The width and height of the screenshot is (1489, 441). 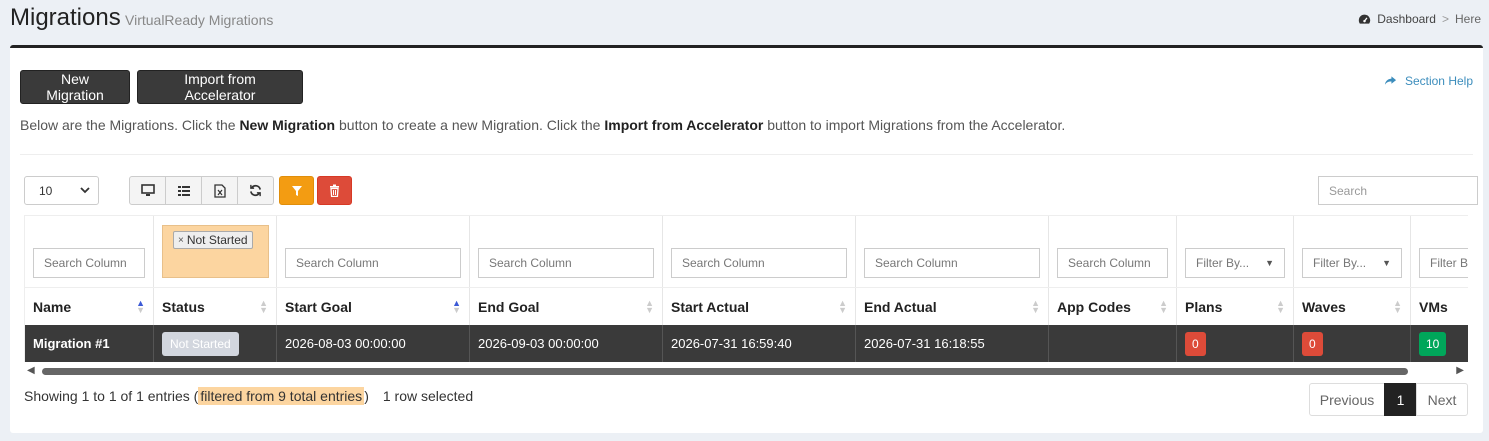 I want to click on page-subtitle: VirtualReady Migrations, so click(x=199, y=20).